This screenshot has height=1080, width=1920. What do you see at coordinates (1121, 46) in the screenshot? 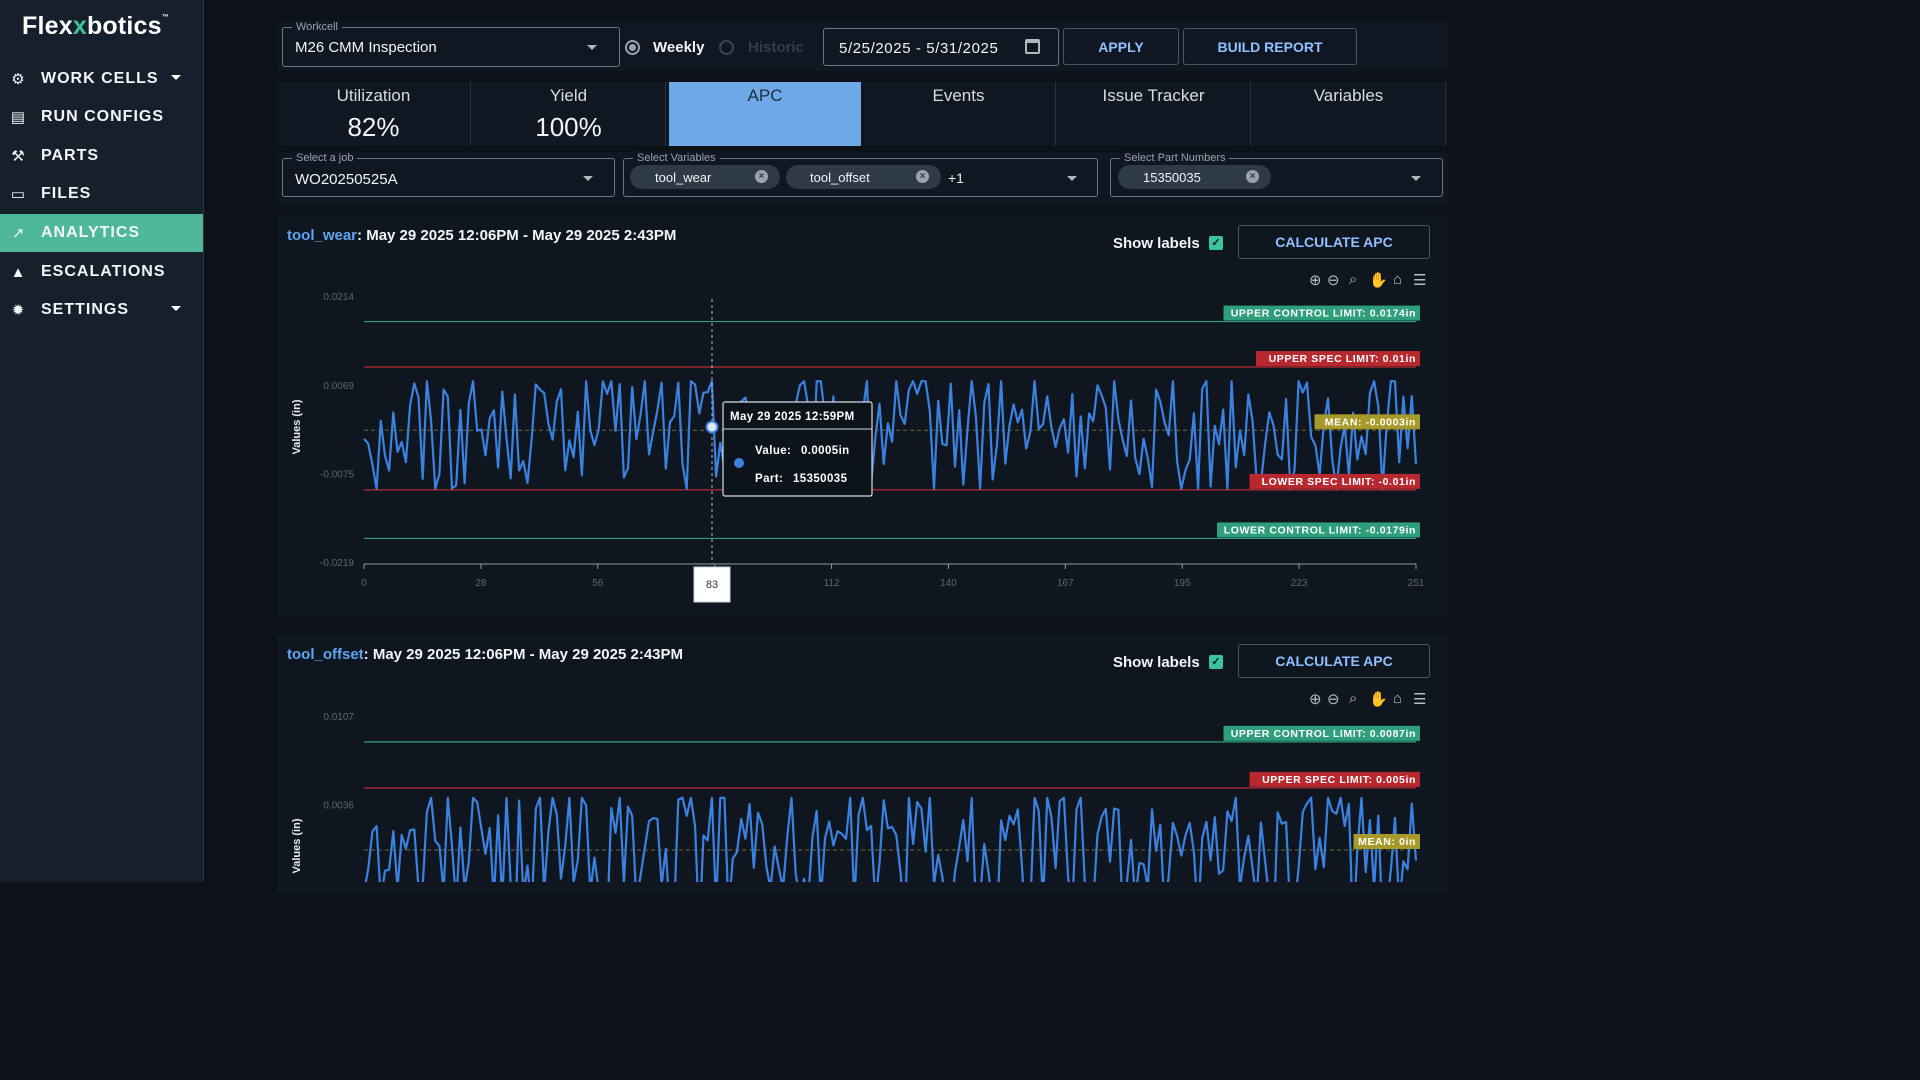
I see `apply-button: APPLY` at bounding box center [1121, 46].